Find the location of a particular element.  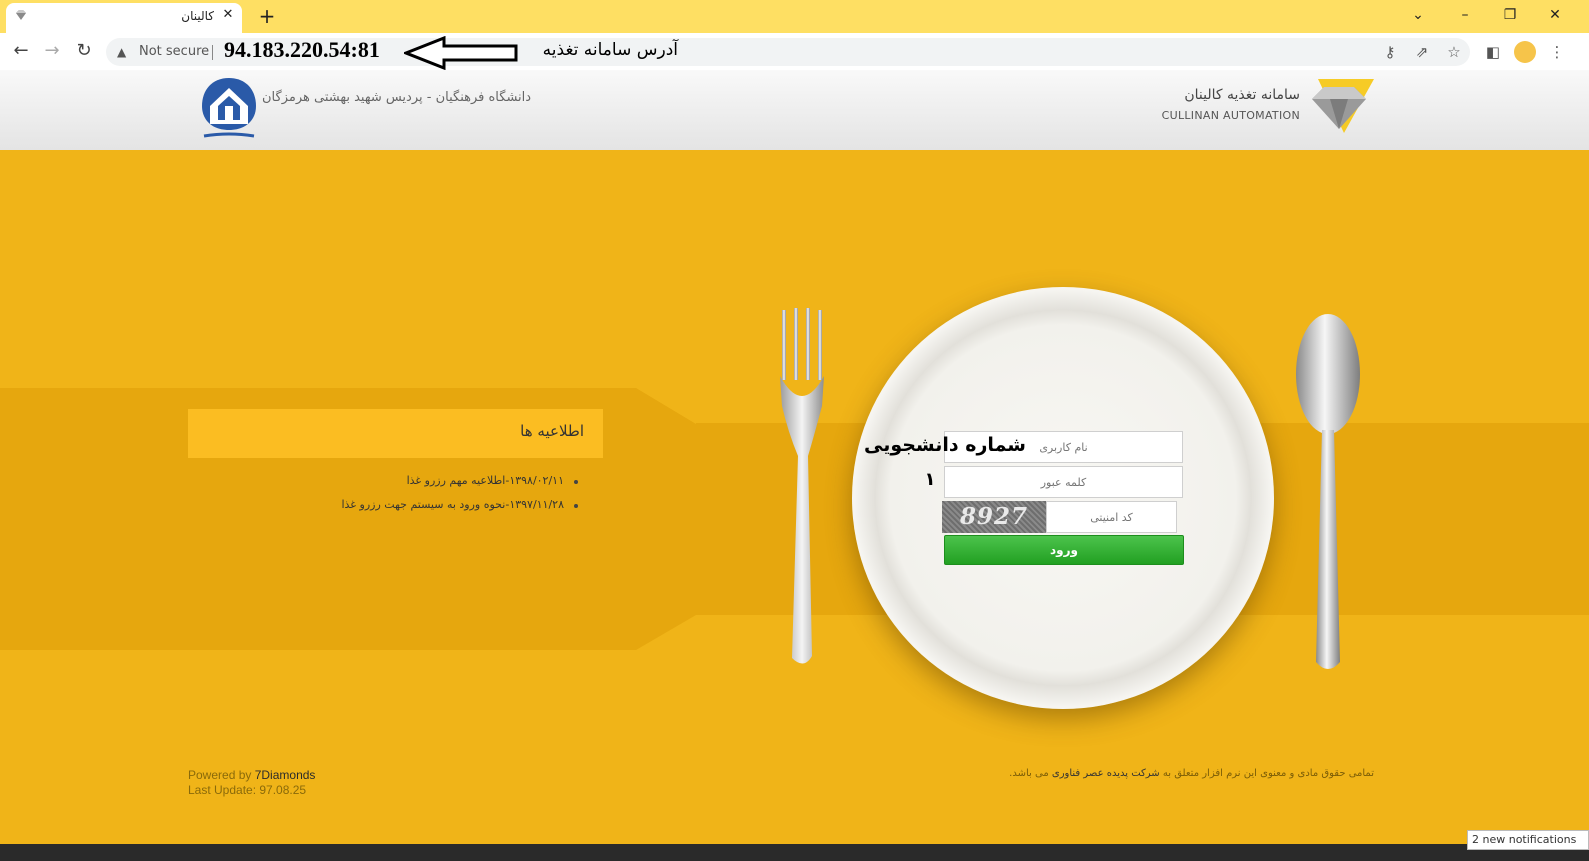

tab-search-chevron-icon: ⌄ is located at coordinates (1418, 15).